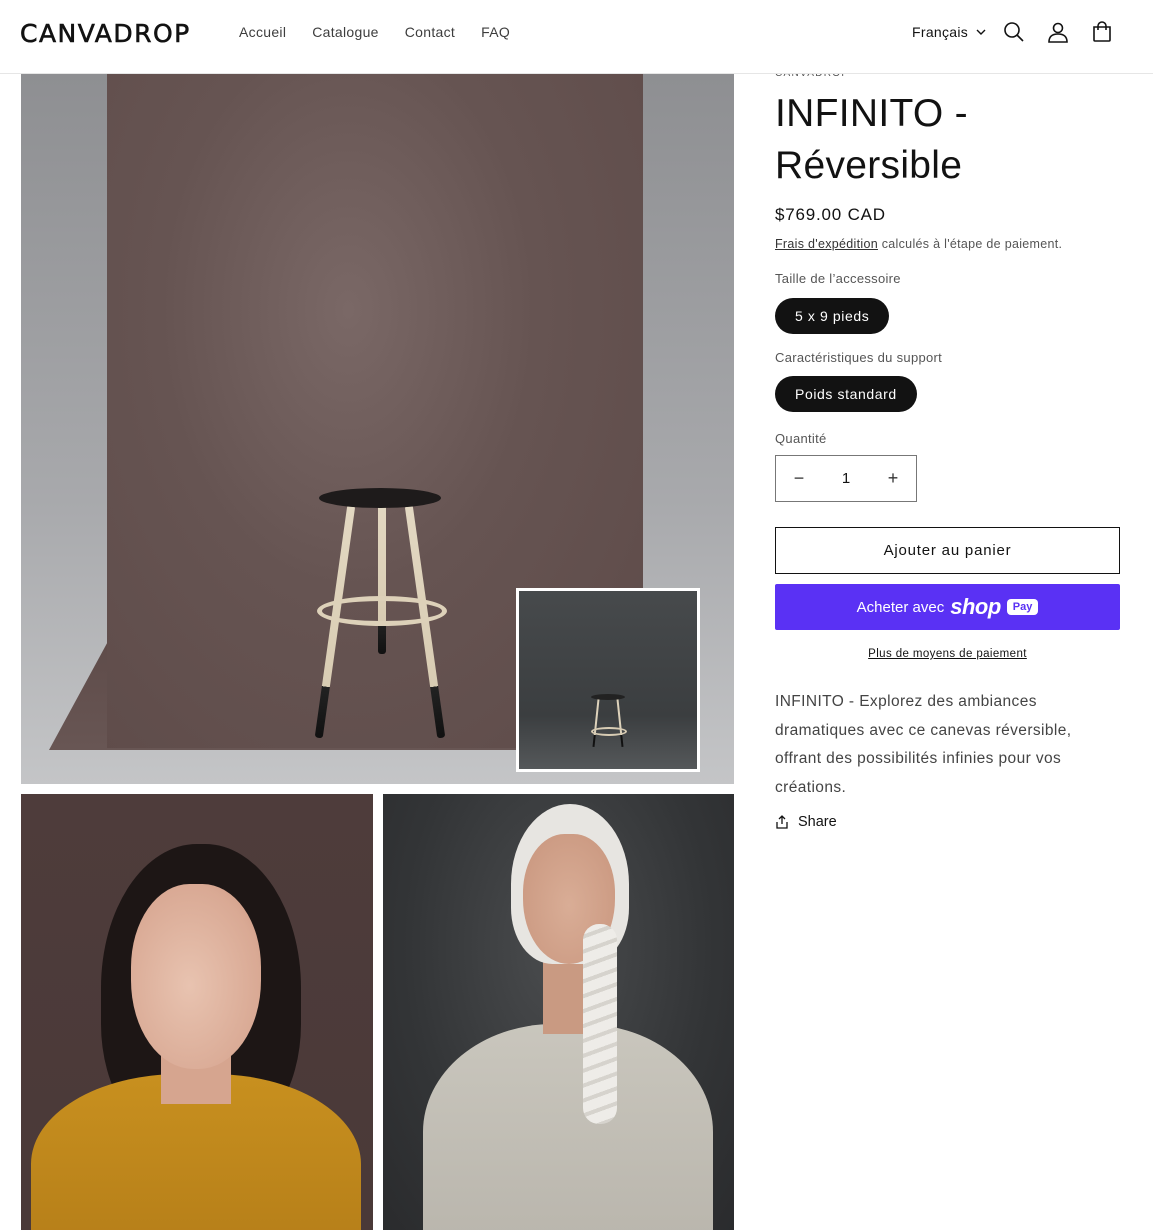  Describe the element at coordinates (900, 607) in the screenshot. I see `shop-pay-label: Acheter avec` at that location.